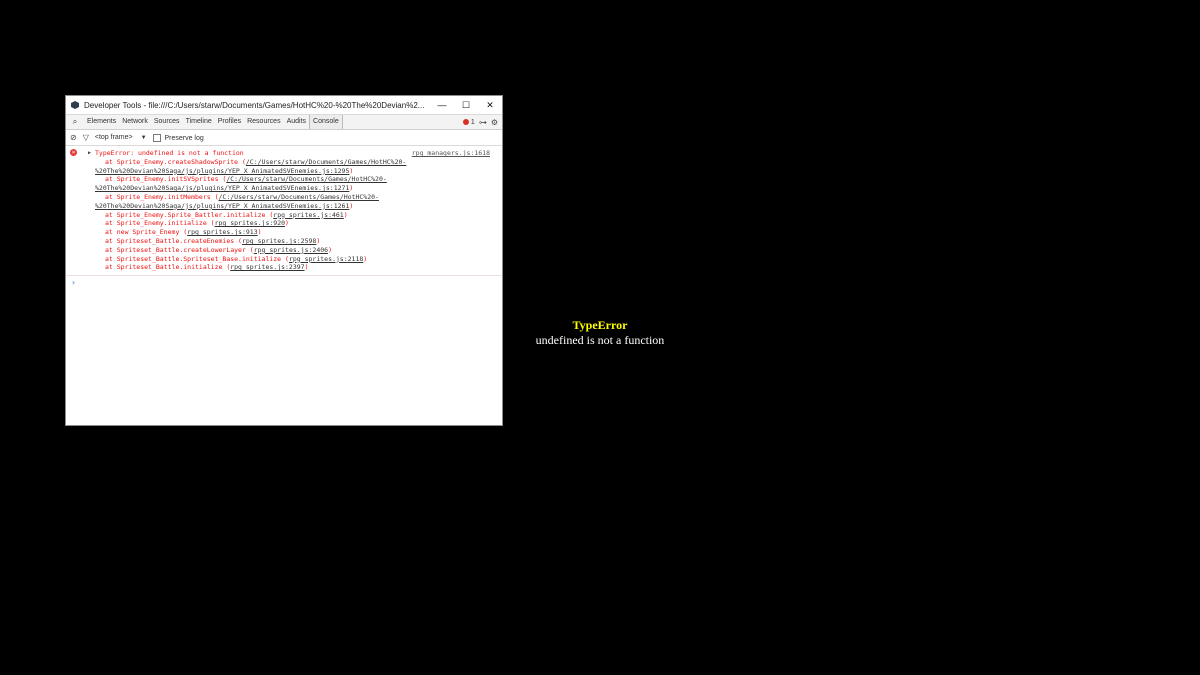 The width and height of the screenshot is (1200, 675). What do you see at coordinates (184, 138) in the screenshot?
I see `preserve-log-label: Preserve log` at bounding box center [184, 138].